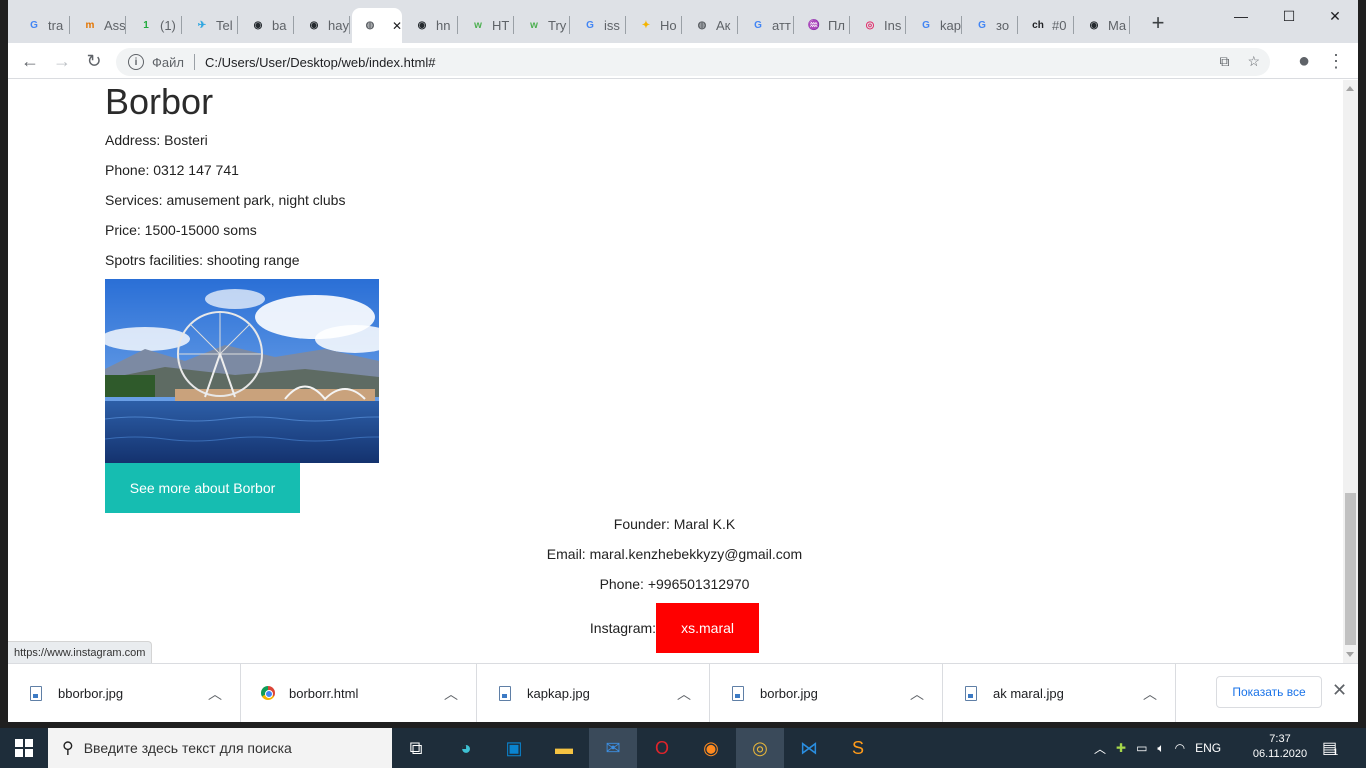  Describe the element at coordinates (823, 25) in the screenshot. I see `tab-14: ♒ Пл` at that location.